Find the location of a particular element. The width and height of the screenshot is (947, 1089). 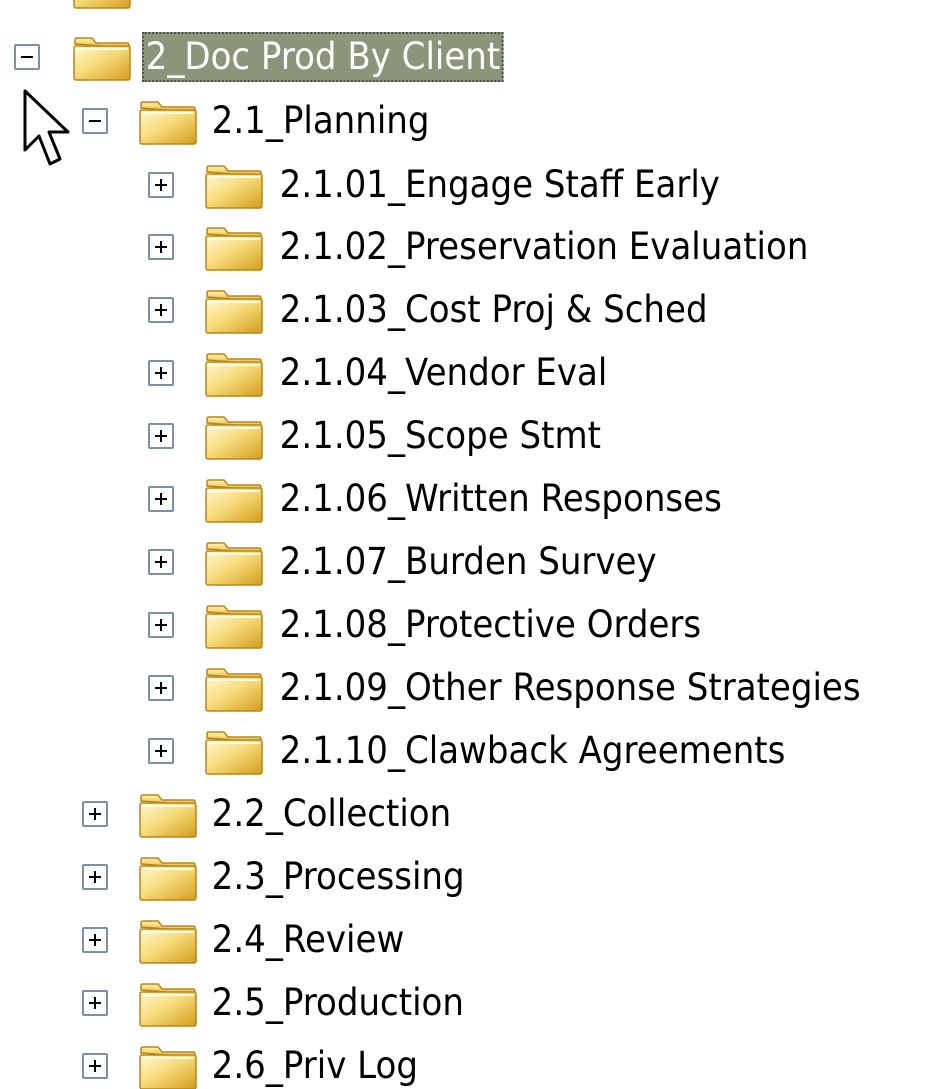

tree-item-label: 2.1.03_Cost Proj & Sched is located at coordinates (493, 310).